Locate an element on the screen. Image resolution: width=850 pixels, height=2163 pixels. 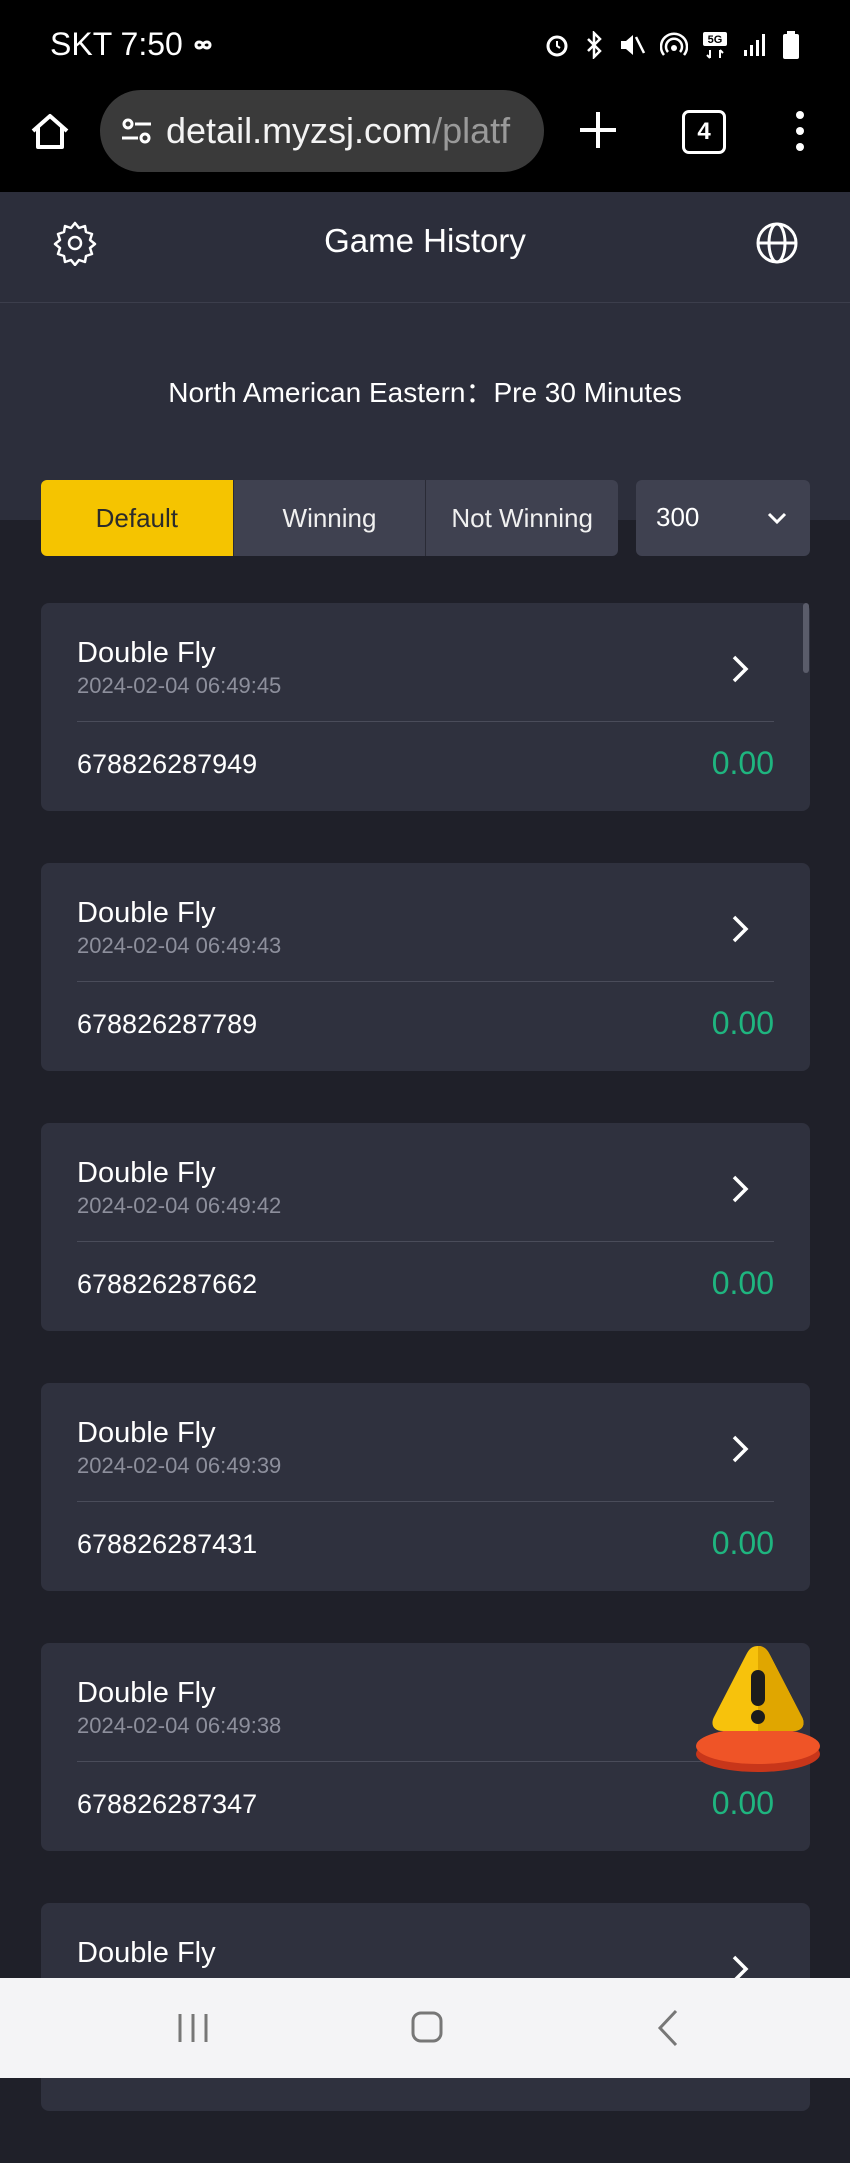
filter-winning: Winning is located at coordinates (329, 518).